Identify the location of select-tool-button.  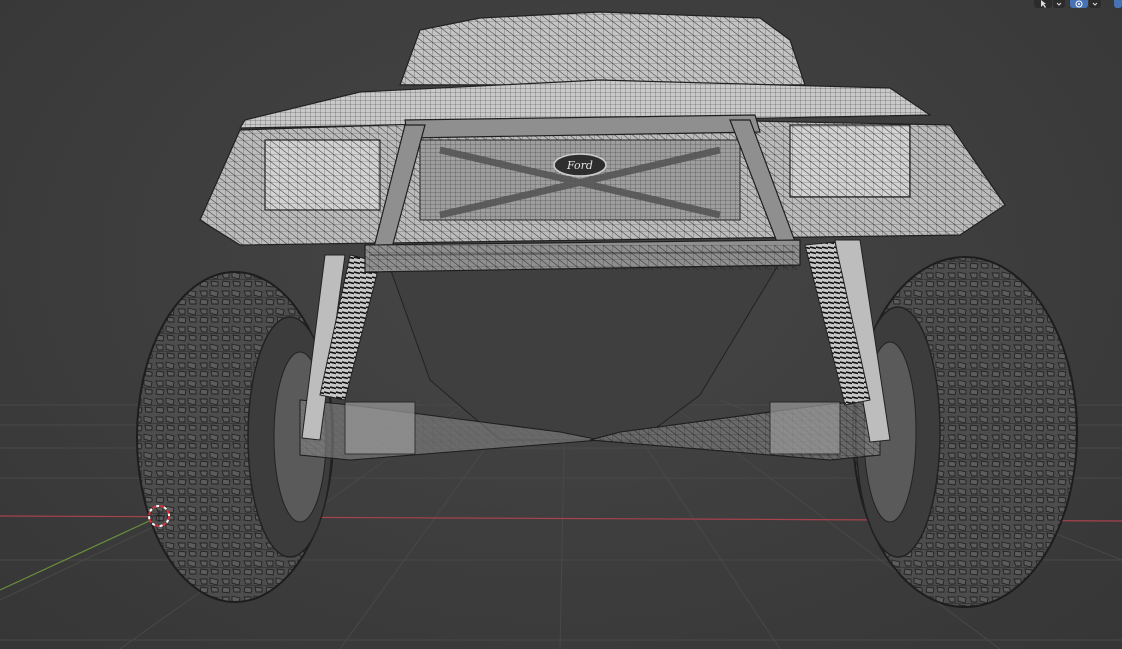
(1043, 4).